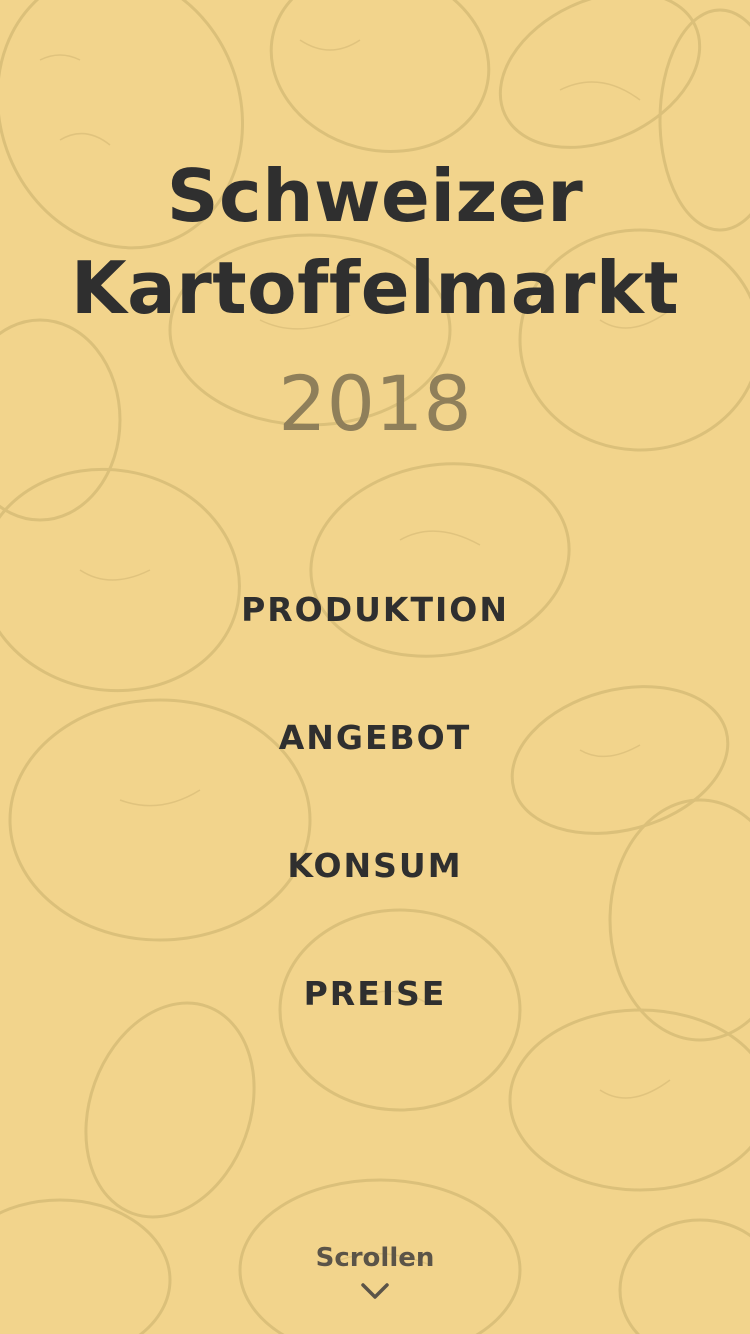  I want to click on title-line-2: Kartoffelmarkt, so click(375, 288).